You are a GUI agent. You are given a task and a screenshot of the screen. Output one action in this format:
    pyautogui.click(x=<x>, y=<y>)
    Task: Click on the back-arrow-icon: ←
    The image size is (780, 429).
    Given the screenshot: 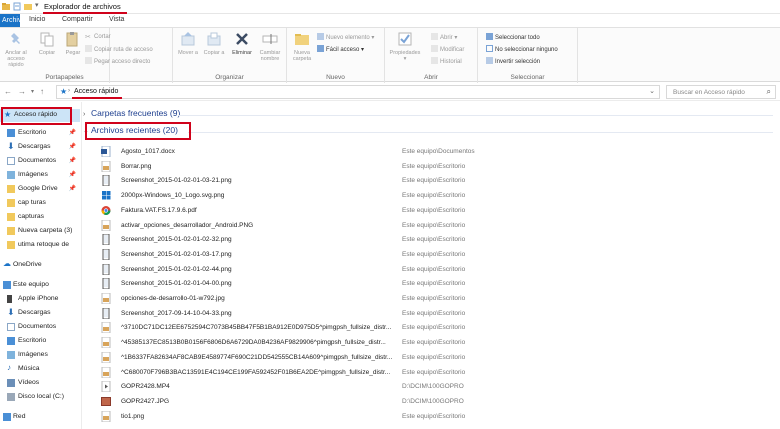 What is the action you would take?
    pyautogui.click(x=8, y=91)
    